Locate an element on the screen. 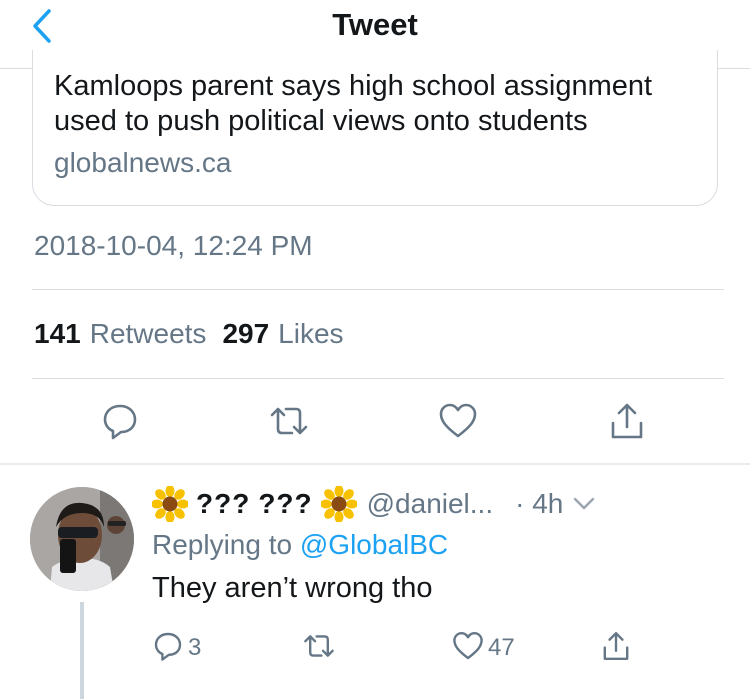  like-button is located at coordinates (458, 423).